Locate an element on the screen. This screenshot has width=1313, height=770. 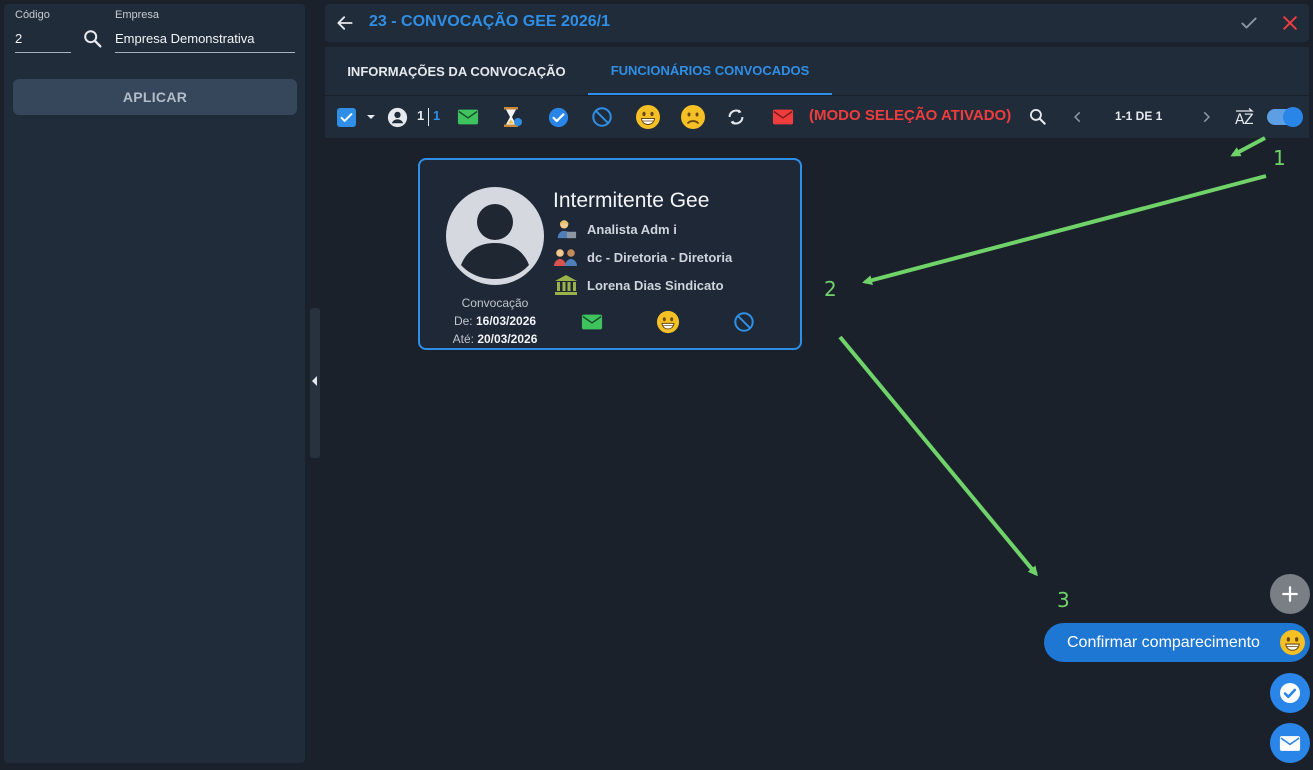
panel-splitter is located at coordinates (315, 383).